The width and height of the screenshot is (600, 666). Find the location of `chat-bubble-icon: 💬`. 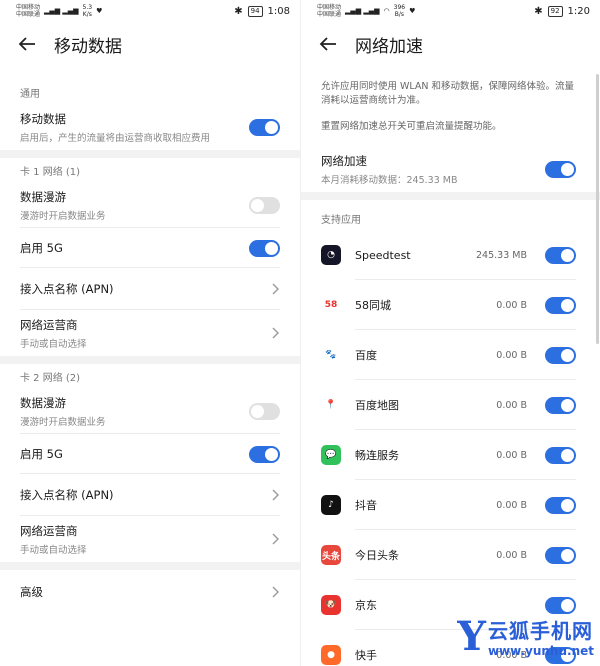

chat-bubble-icon: 💬 is located at coordinates (331, 455).